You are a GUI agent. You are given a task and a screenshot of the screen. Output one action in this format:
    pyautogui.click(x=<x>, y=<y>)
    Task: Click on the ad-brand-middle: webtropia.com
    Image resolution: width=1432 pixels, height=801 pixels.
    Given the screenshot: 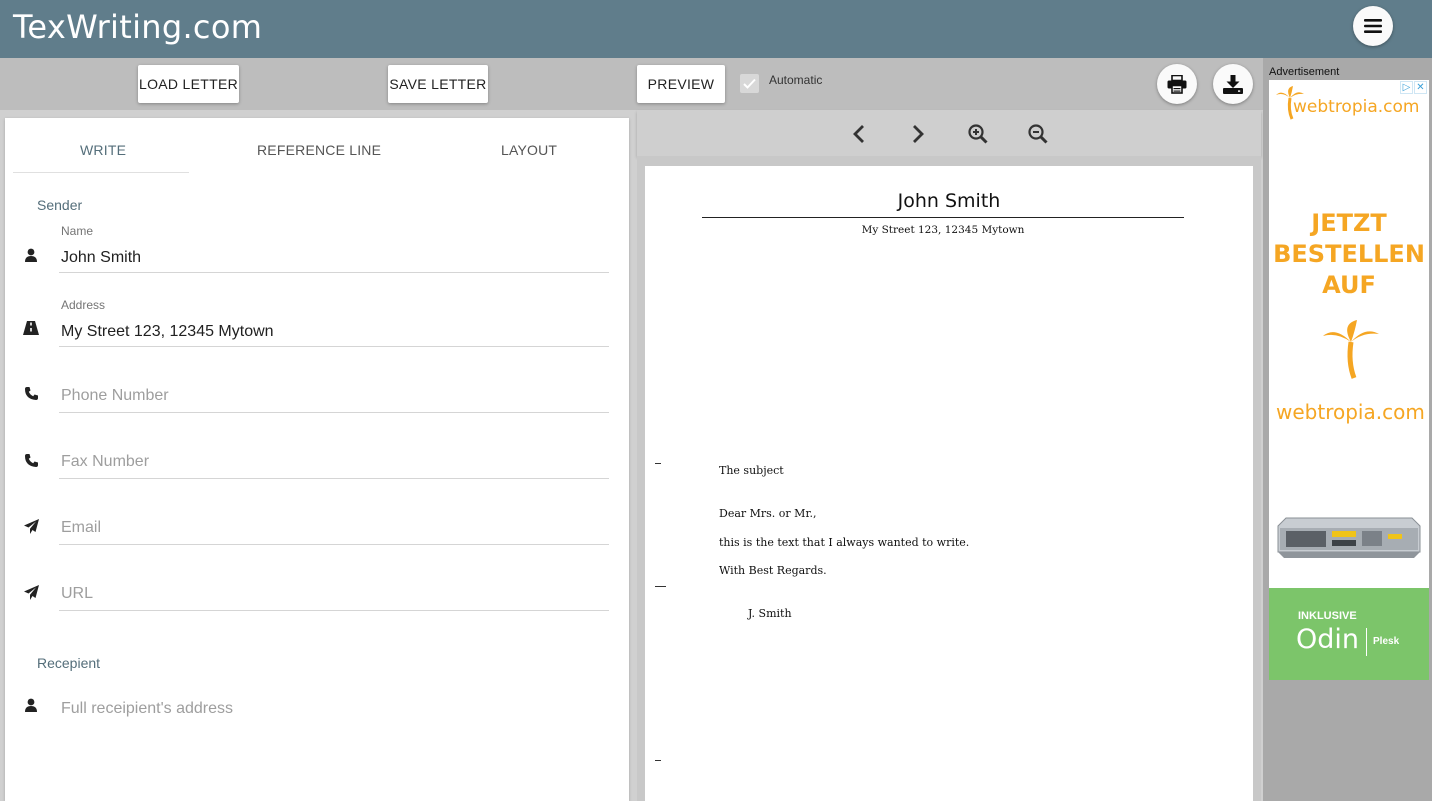 What is the action you would take?
    pyautogui.click(x=1350, y=412)
    